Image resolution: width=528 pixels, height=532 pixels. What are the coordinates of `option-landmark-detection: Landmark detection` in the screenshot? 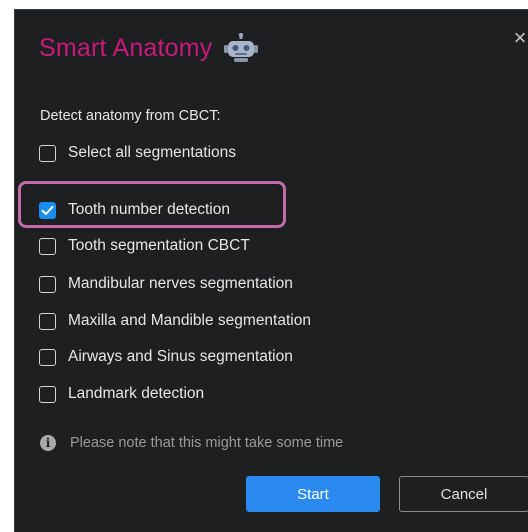 It's located at (121, 394).